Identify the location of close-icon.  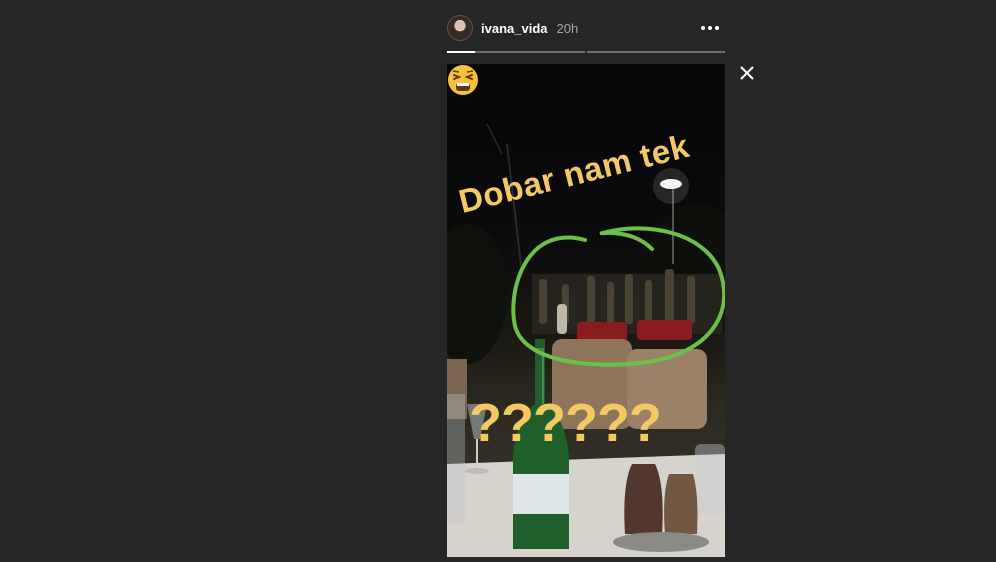
(747, 73).